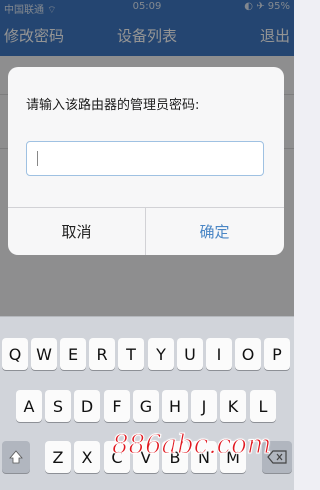 Image resolution: width=320 pixels, height=490 pixels. What do you see at coordinates (192, 445) in the screenshot?
I see `watermark: 886abc.com` at bounding box center [192, 445].